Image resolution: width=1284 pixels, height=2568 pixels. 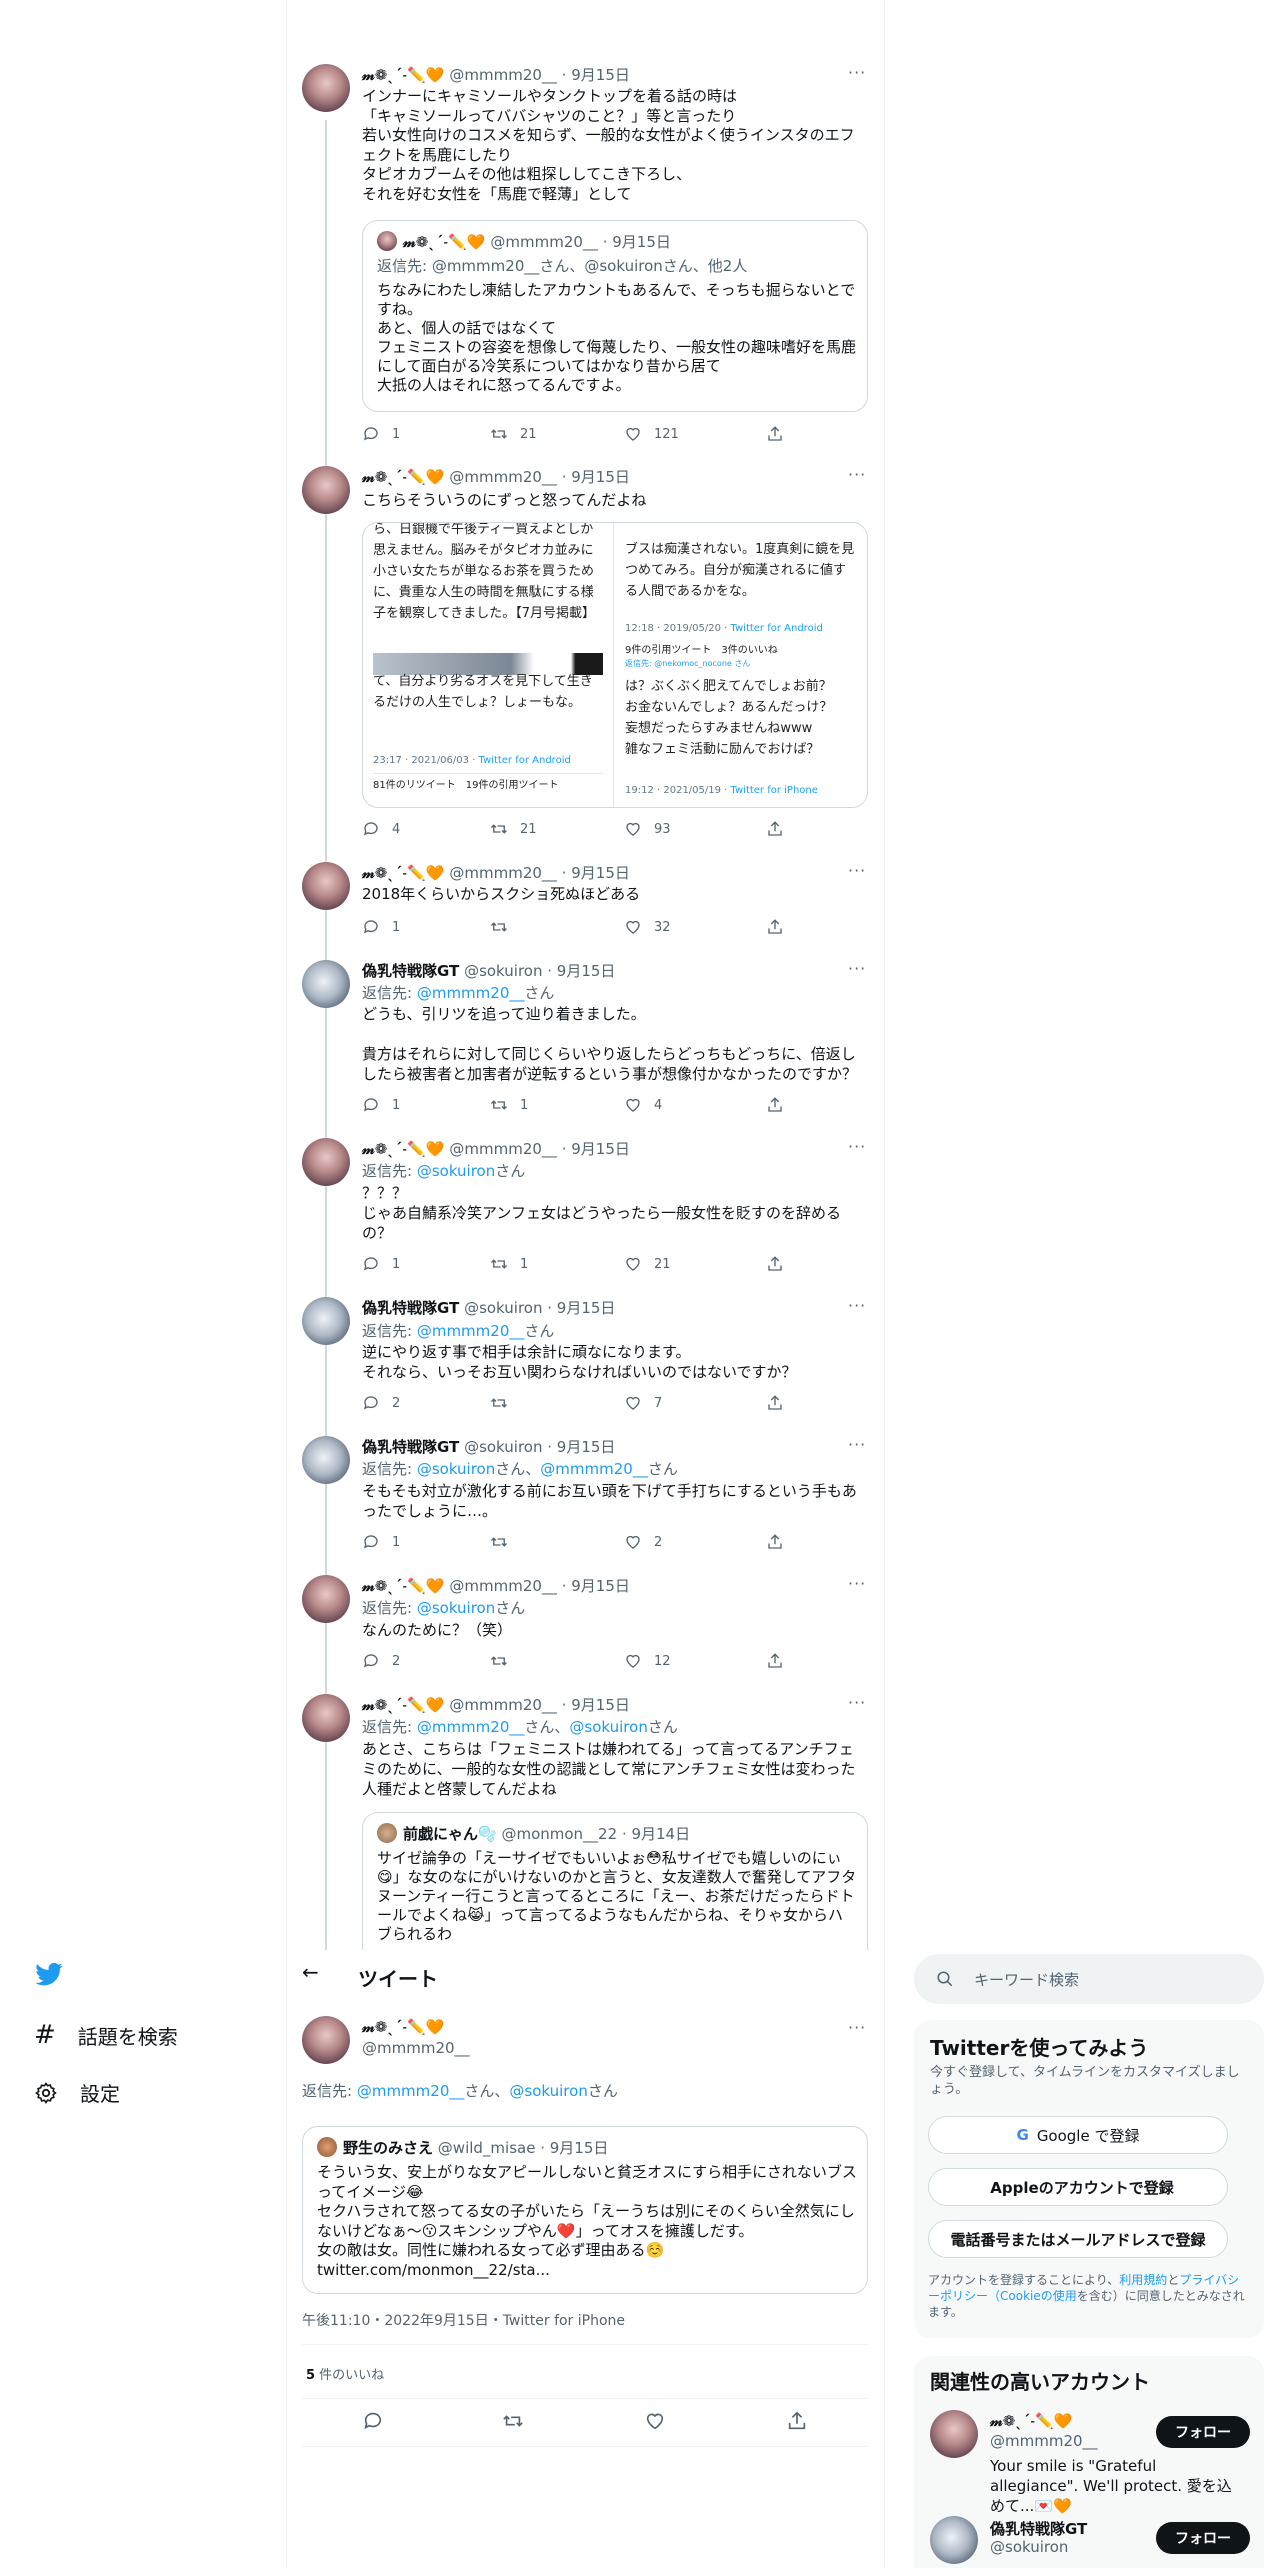 I want to click on twitter-logo-icon, so click(x=49, y=1975).